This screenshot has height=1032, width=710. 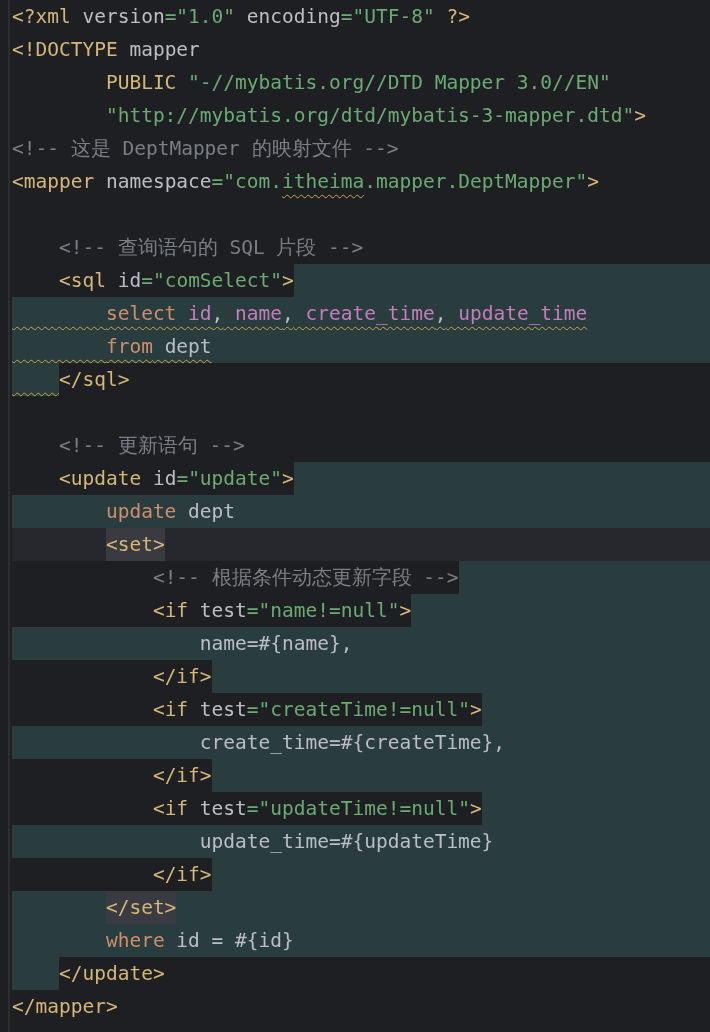 I want to click on code-line: <!-- 更新语句 -->, so click(x=151, y=446).